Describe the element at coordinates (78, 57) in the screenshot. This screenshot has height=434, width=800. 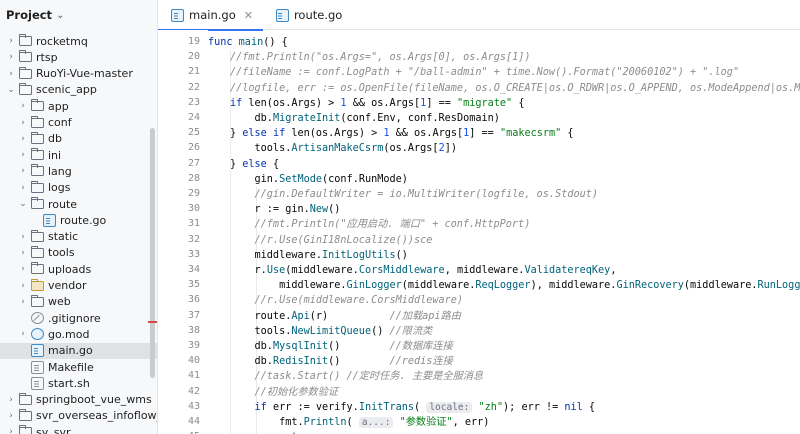
I see `tree-item: › rtsp` at that location.